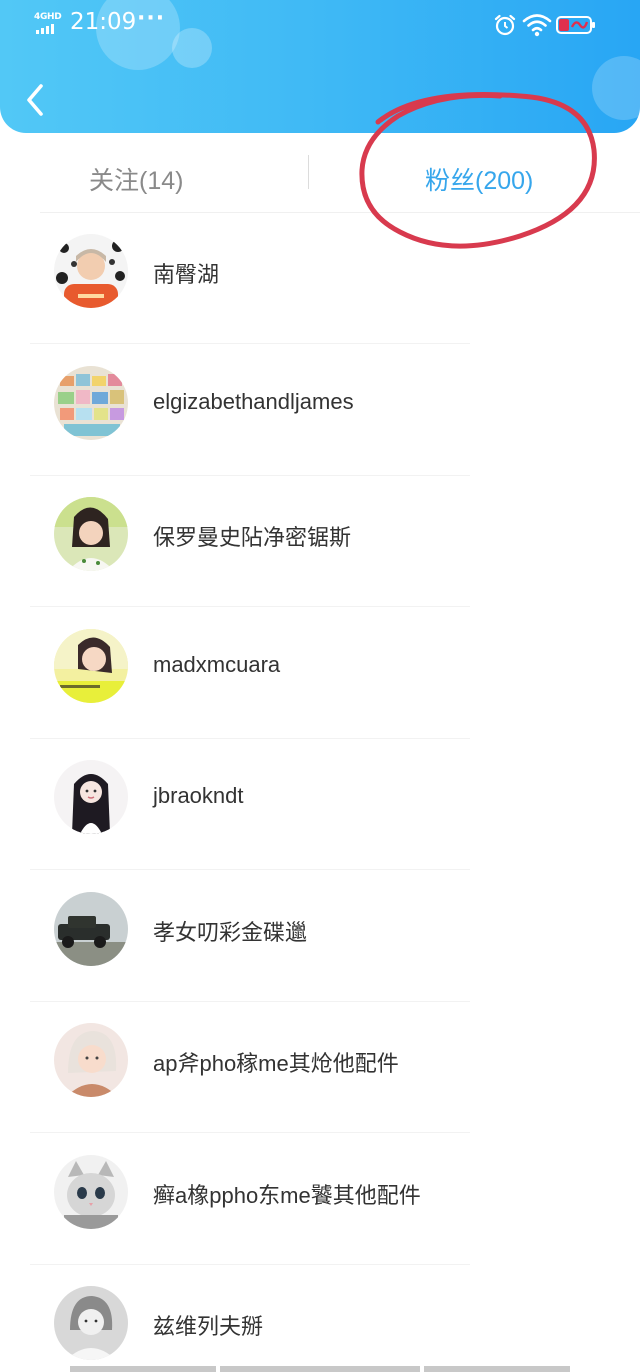  I want to click on decorative-bubble, so click(616, 88).